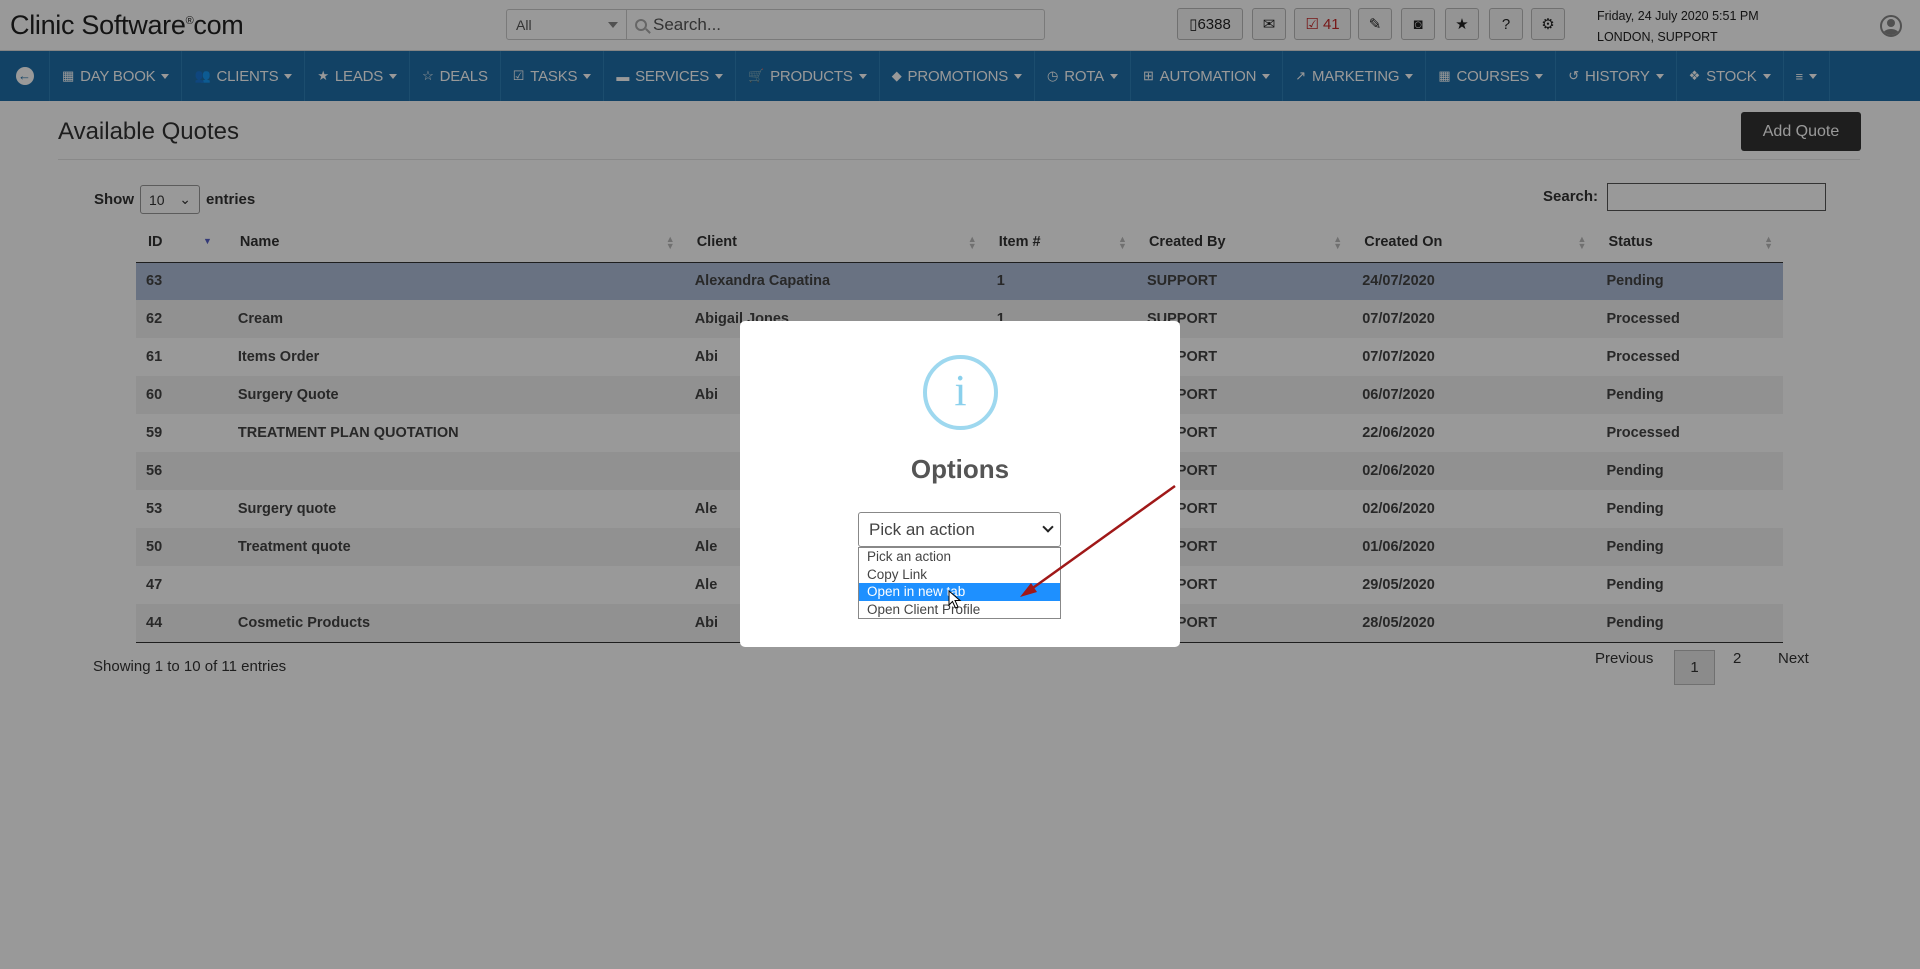 The image size is (1920, 969). Describe the element at coordinates (960, 469) in the screenshot. I see `modal-title: Options` at that location.